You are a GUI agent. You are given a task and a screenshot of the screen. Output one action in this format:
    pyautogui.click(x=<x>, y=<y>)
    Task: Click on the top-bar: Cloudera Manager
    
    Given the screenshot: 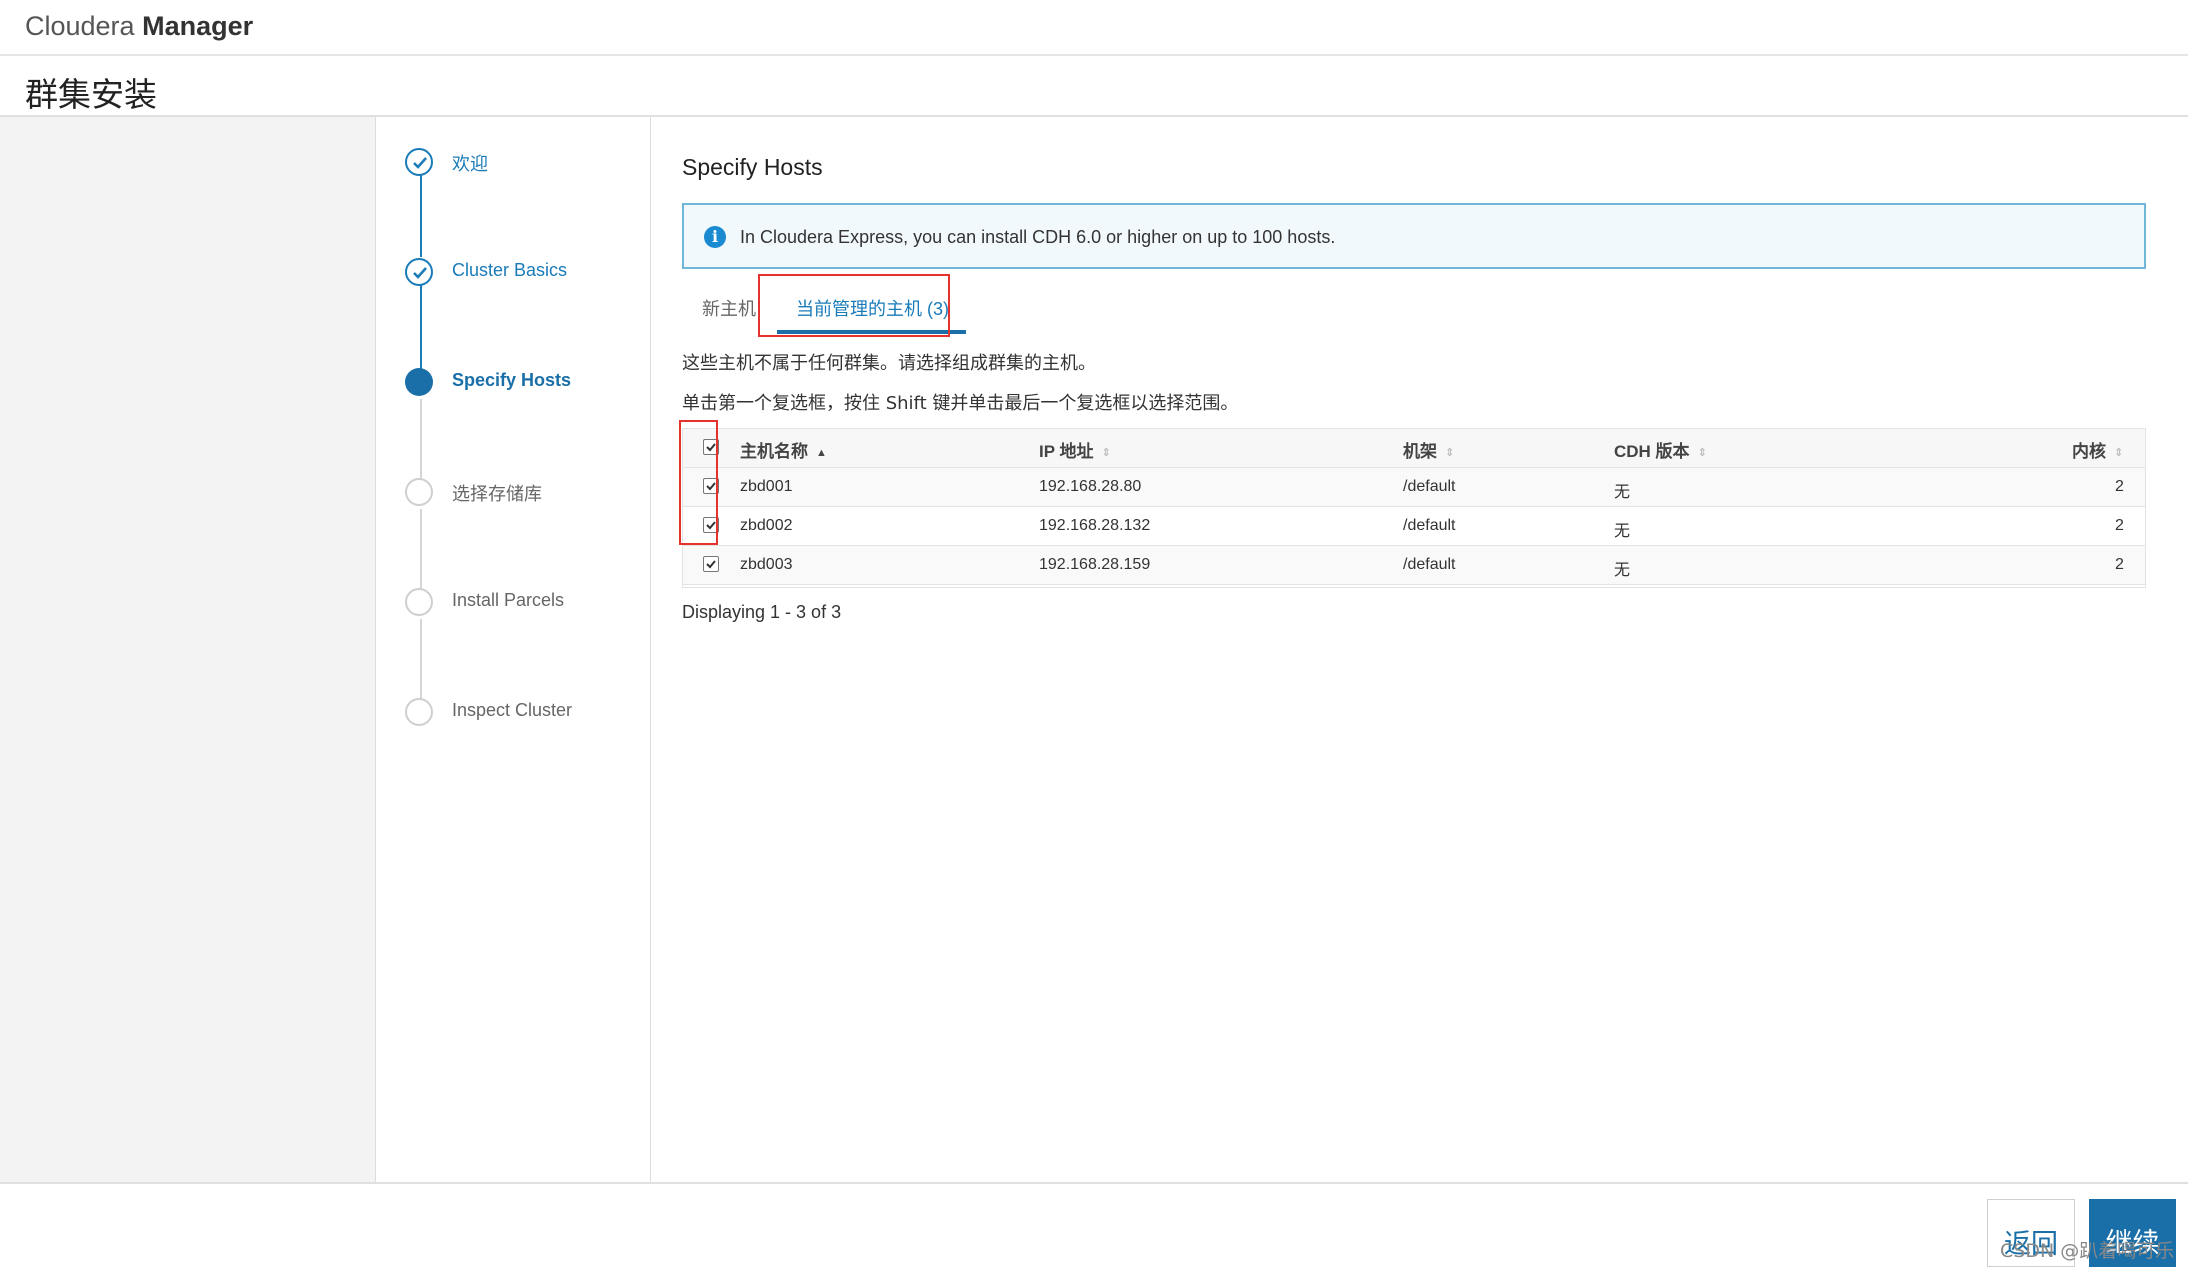 What is the action you would take?
    pyautogui.click(x=1094, y=28)
    